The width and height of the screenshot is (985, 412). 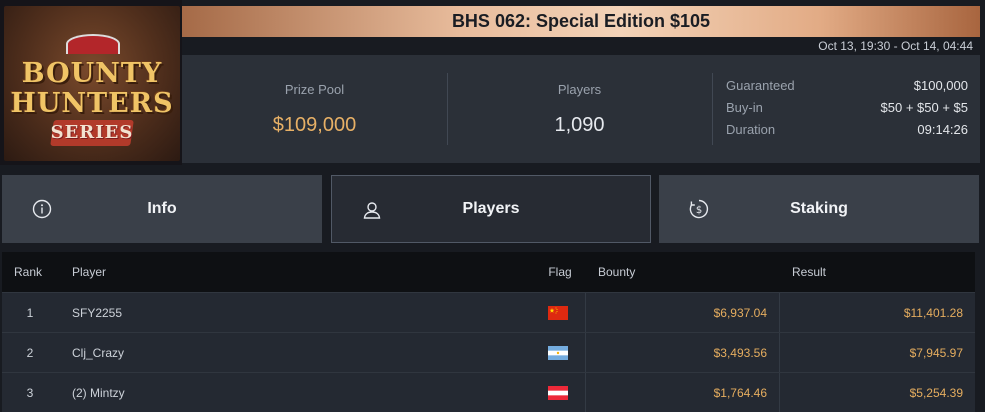 I want to click on header-player: Player, so click(x=89, y=272).